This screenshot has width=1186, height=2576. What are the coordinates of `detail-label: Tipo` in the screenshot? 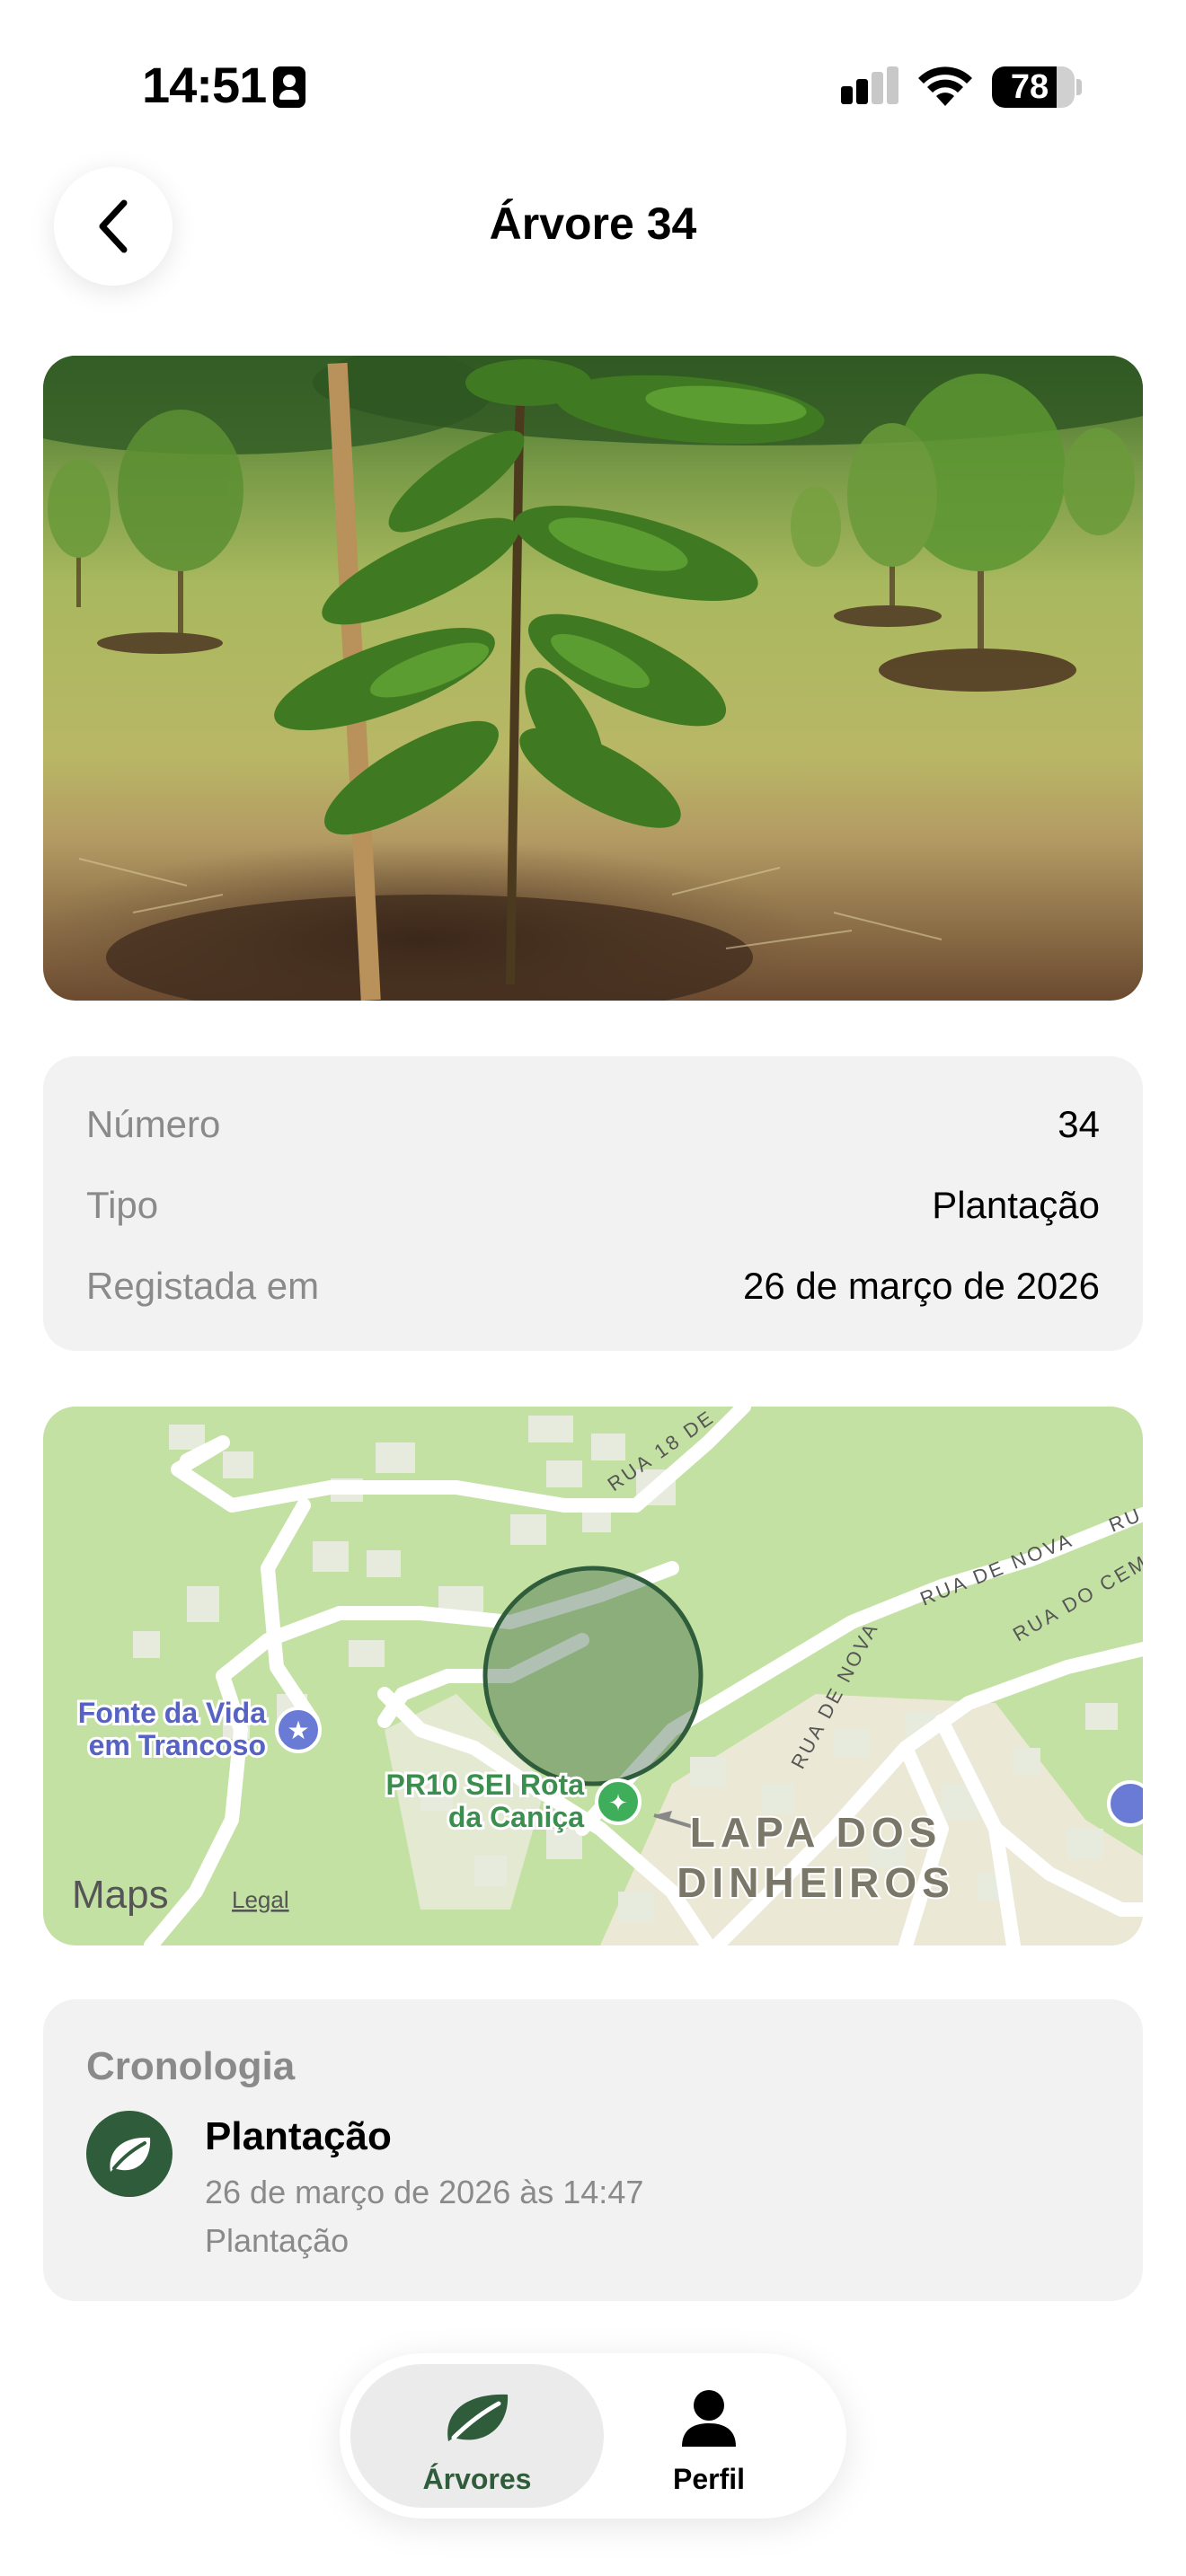 It's located at (122, 1205).